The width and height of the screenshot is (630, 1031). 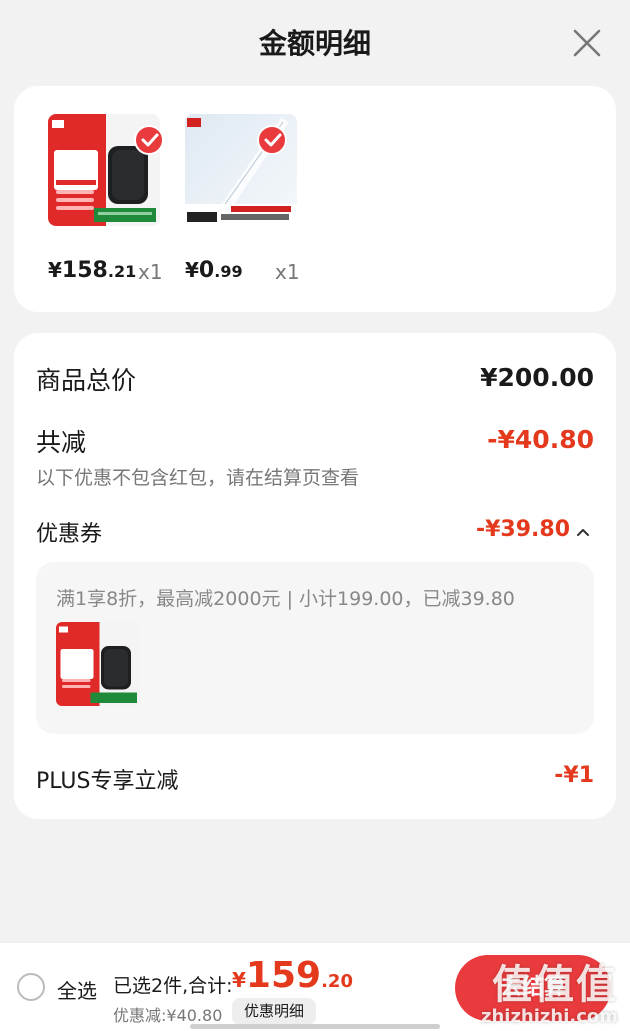 What do you see at coordinates (198, 478) in the screenshot?
I see `reduce-note: 以下优惠不包含红包，请在结算页查看` at bounding box center [198, 478].